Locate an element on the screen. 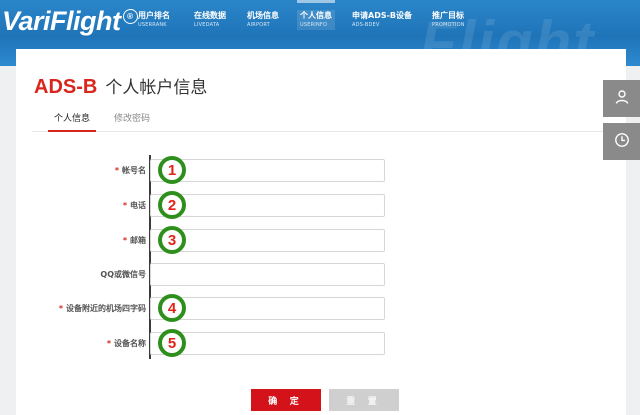 This screenshot has height=415, width=640. marker-4-number: 4 is located at coordinates (172, 308).